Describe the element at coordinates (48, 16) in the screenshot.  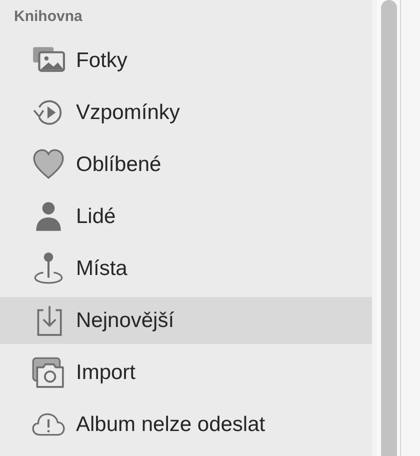
I see `section-title: Knihovna` at that location.